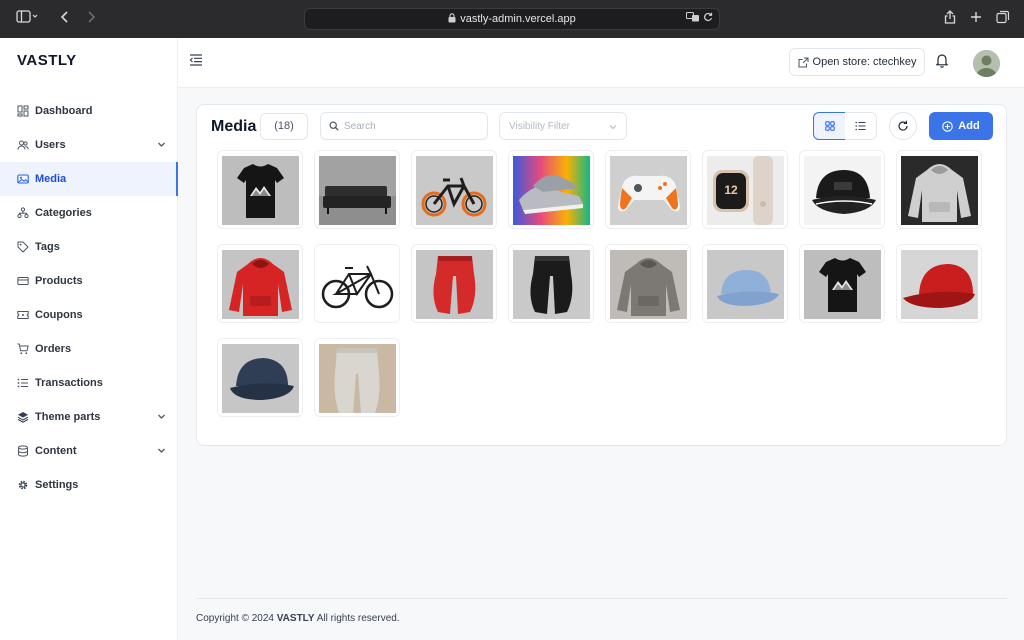 This screenshot has height=640, width=1024. I want to click on search-box, so click(404, 126).